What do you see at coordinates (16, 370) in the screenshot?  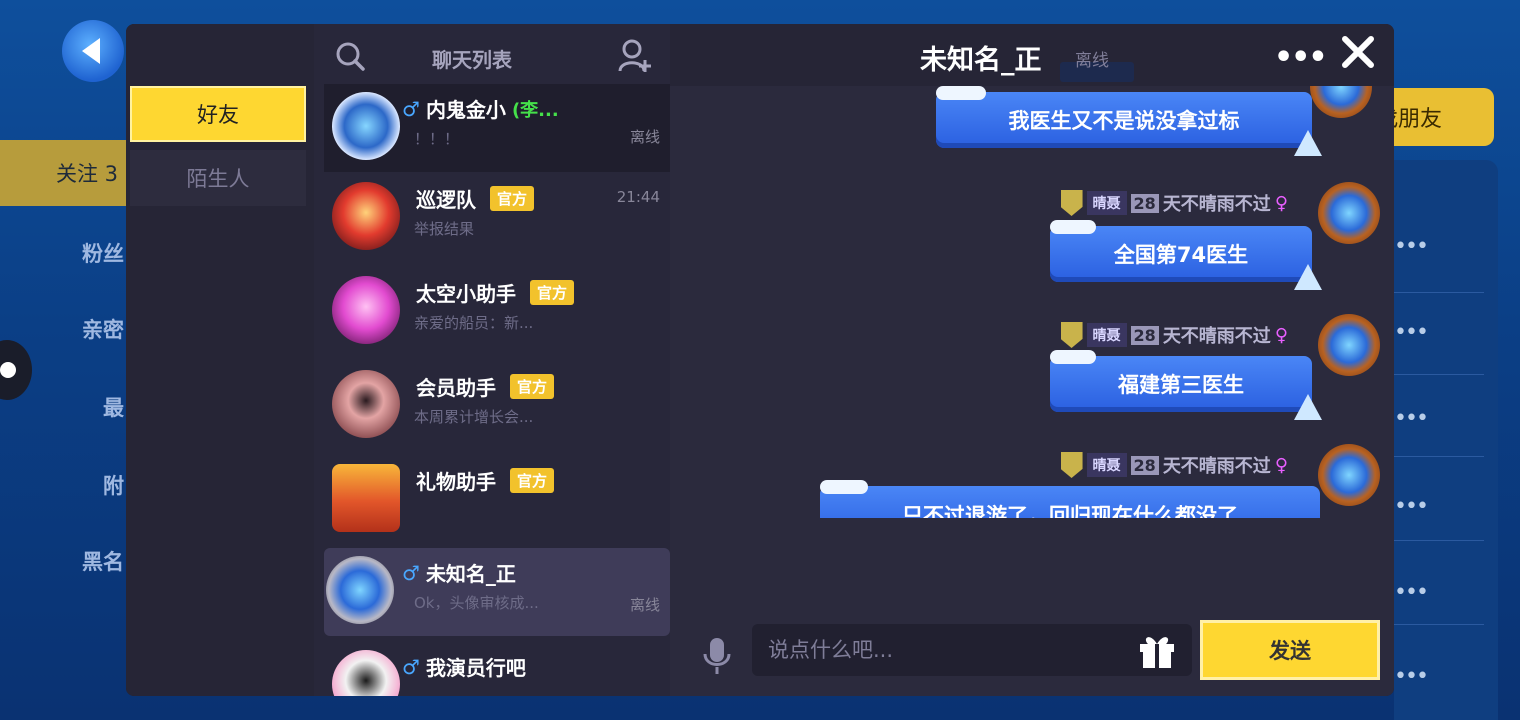 I see `floating-handle` at bounding box center [16, 370].